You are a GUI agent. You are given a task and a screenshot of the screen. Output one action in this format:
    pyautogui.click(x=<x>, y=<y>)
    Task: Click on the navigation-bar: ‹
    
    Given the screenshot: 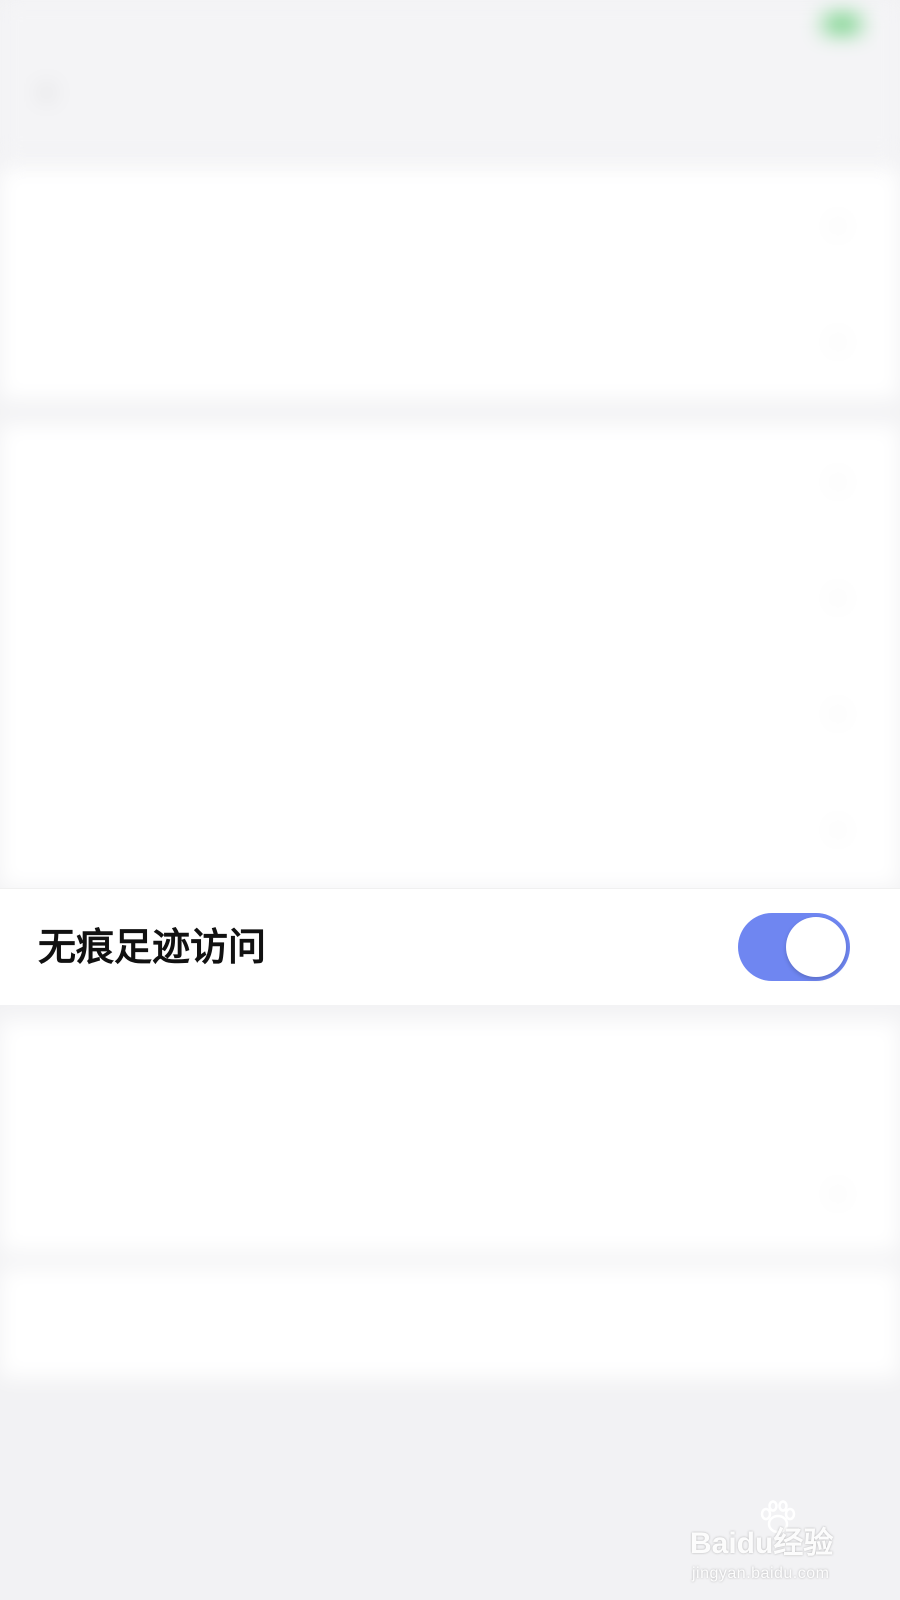 What is the action you would take?
    pyautogui.click(x=450, y=103)
    